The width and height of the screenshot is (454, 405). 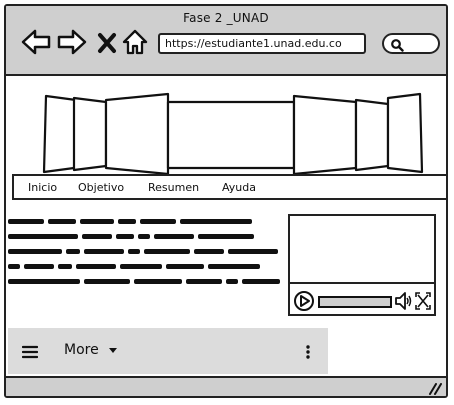 I want to click on nav-item-inicio: Inicio, so click(x=42, y=187).